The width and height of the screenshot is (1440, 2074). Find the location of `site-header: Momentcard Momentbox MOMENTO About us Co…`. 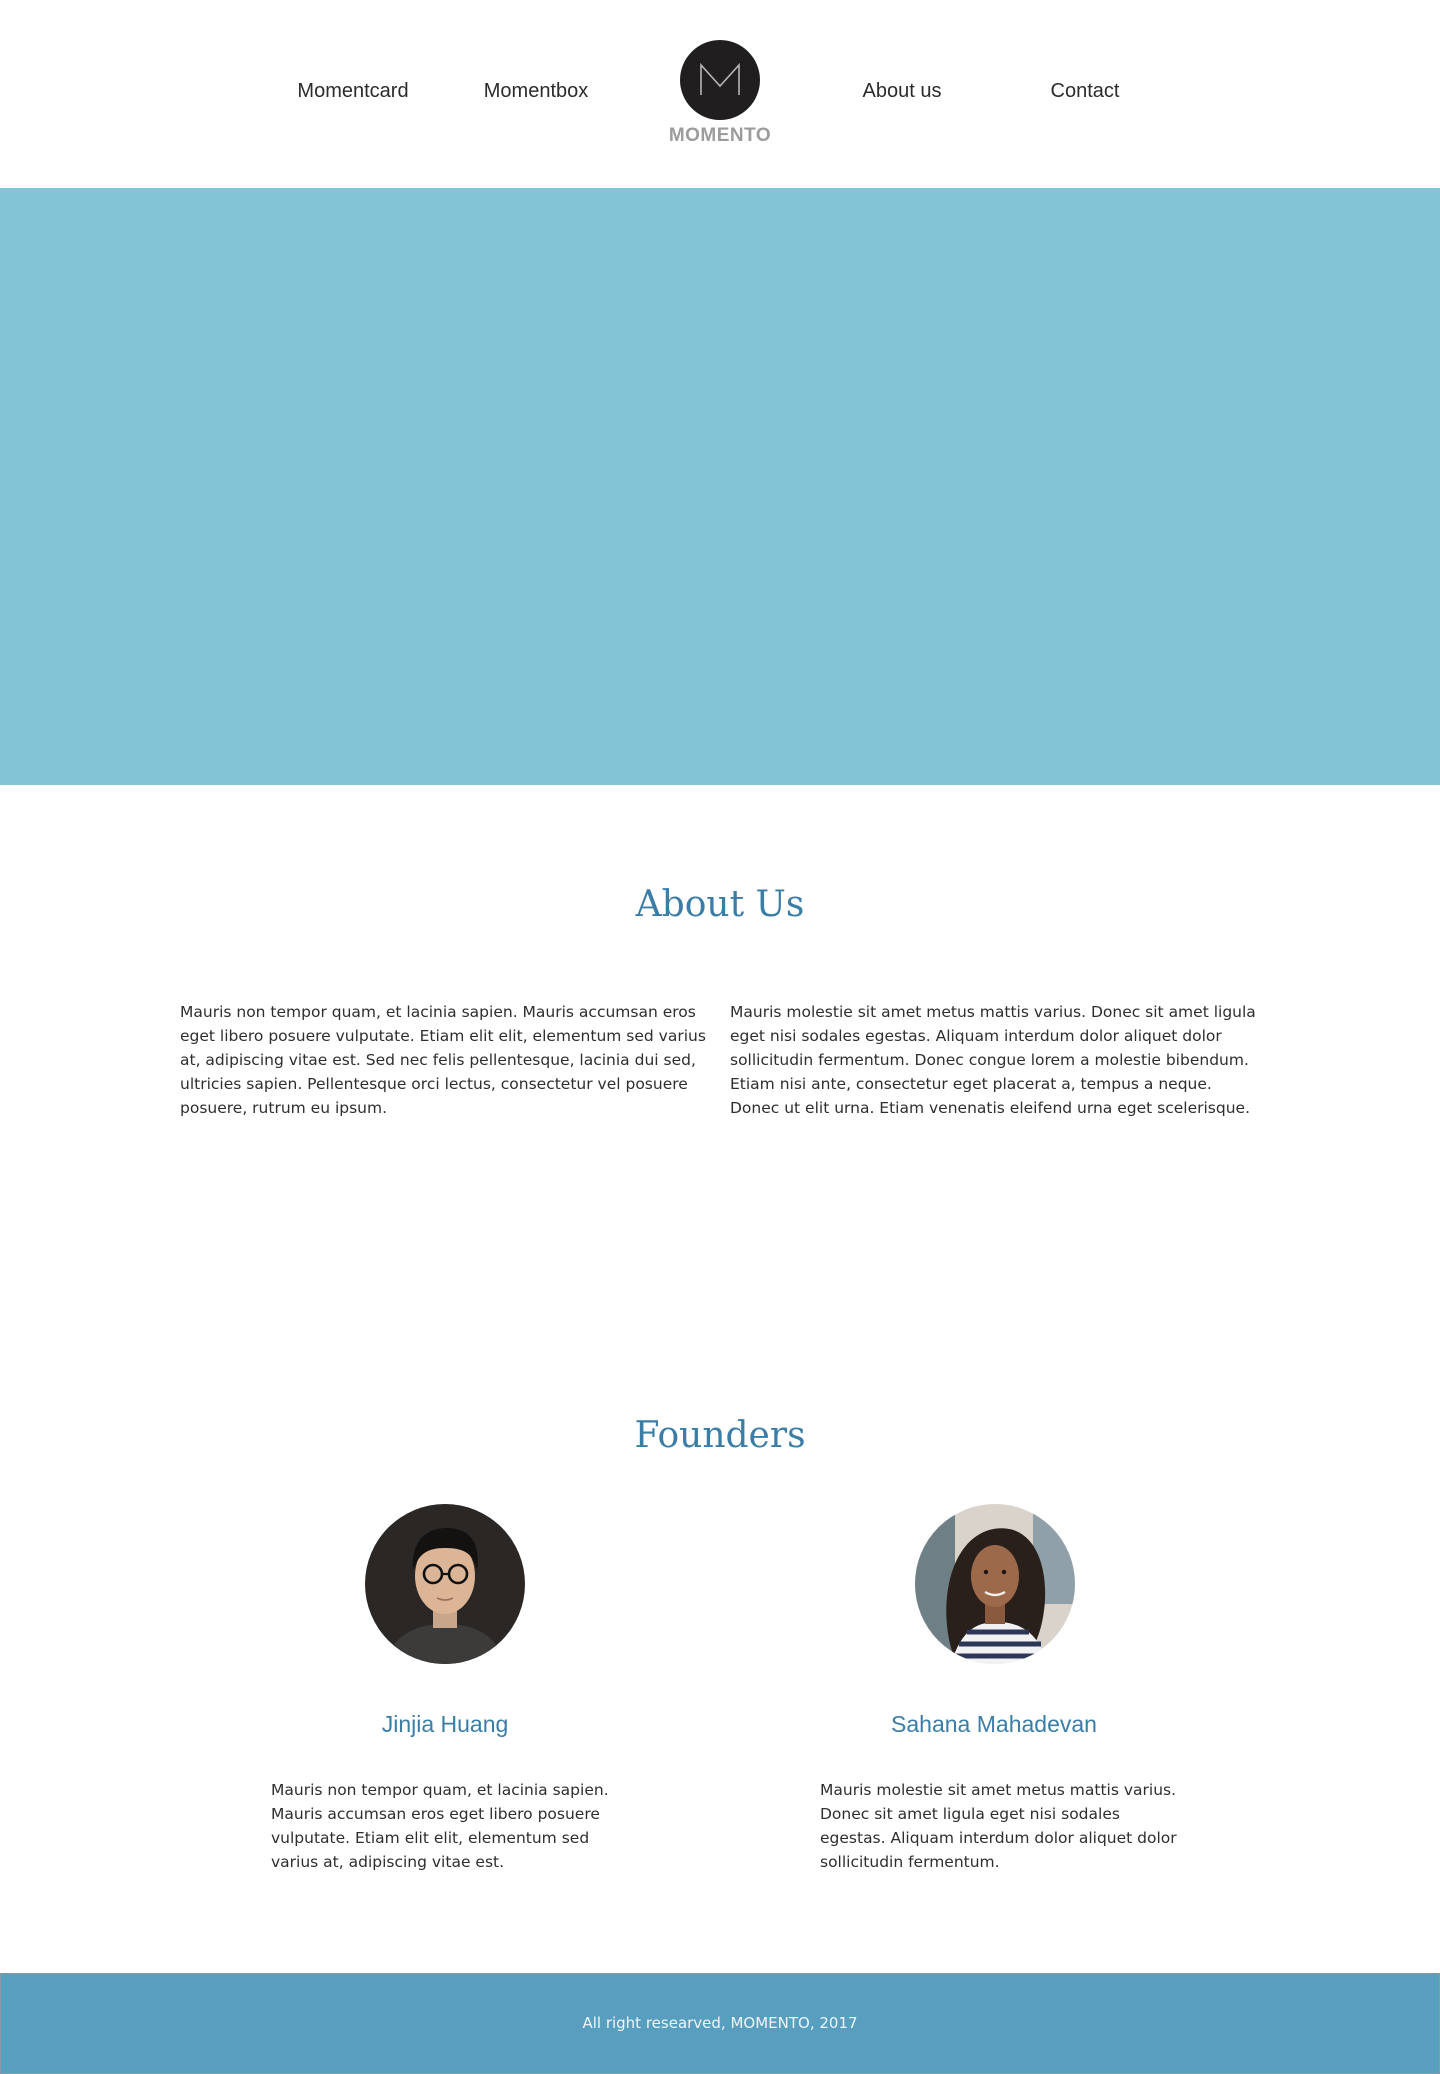

site-header: Momentcard Momentbox MOMENTO About us Co… is located at coordinates (720, 94).